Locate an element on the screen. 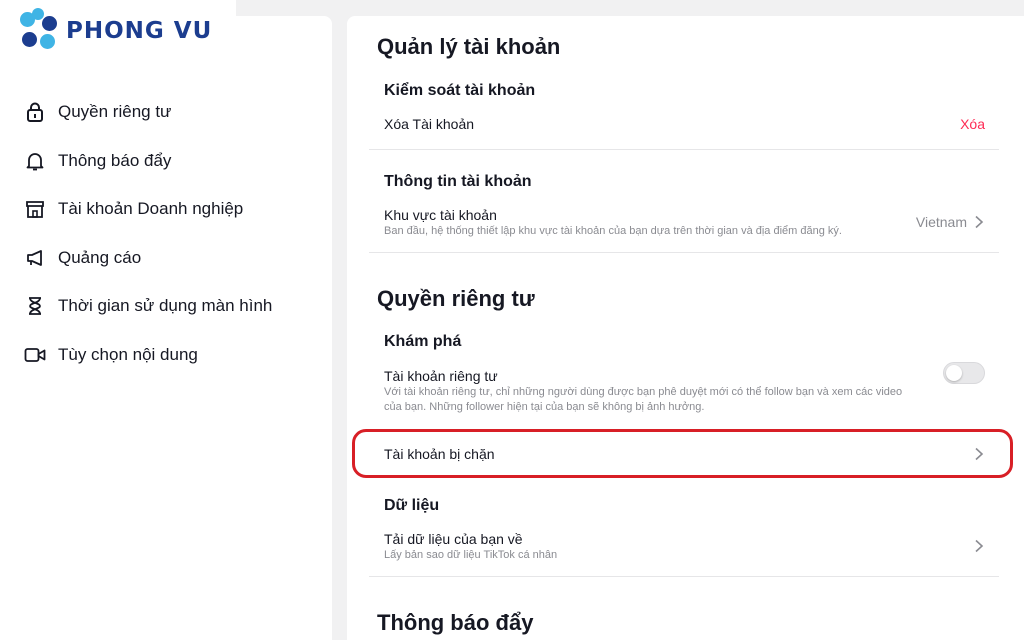 This screenshot has width=1024, height=640. bell-icon is located at coordinates (35, 161).